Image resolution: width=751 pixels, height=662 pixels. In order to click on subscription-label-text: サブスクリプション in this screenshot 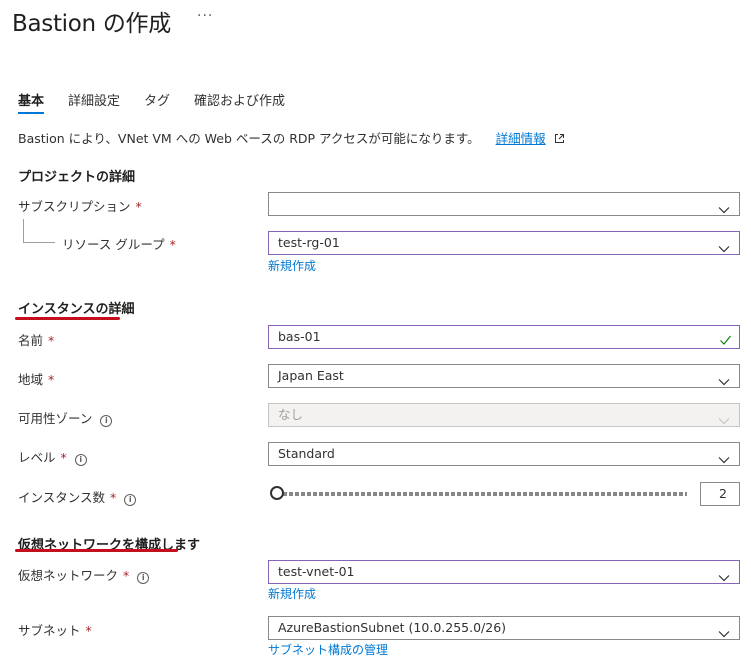, I will do `click(74, 206)`.